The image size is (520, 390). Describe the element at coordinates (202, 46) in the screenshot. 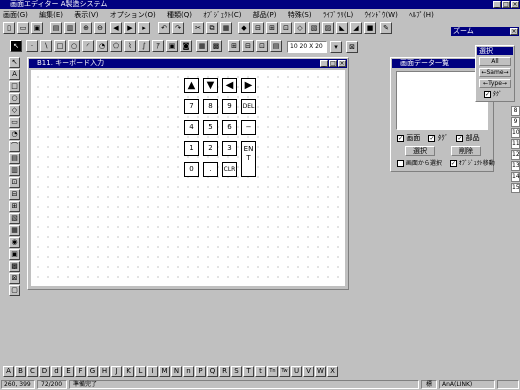

I see `layer-icon: ▦` at that location.